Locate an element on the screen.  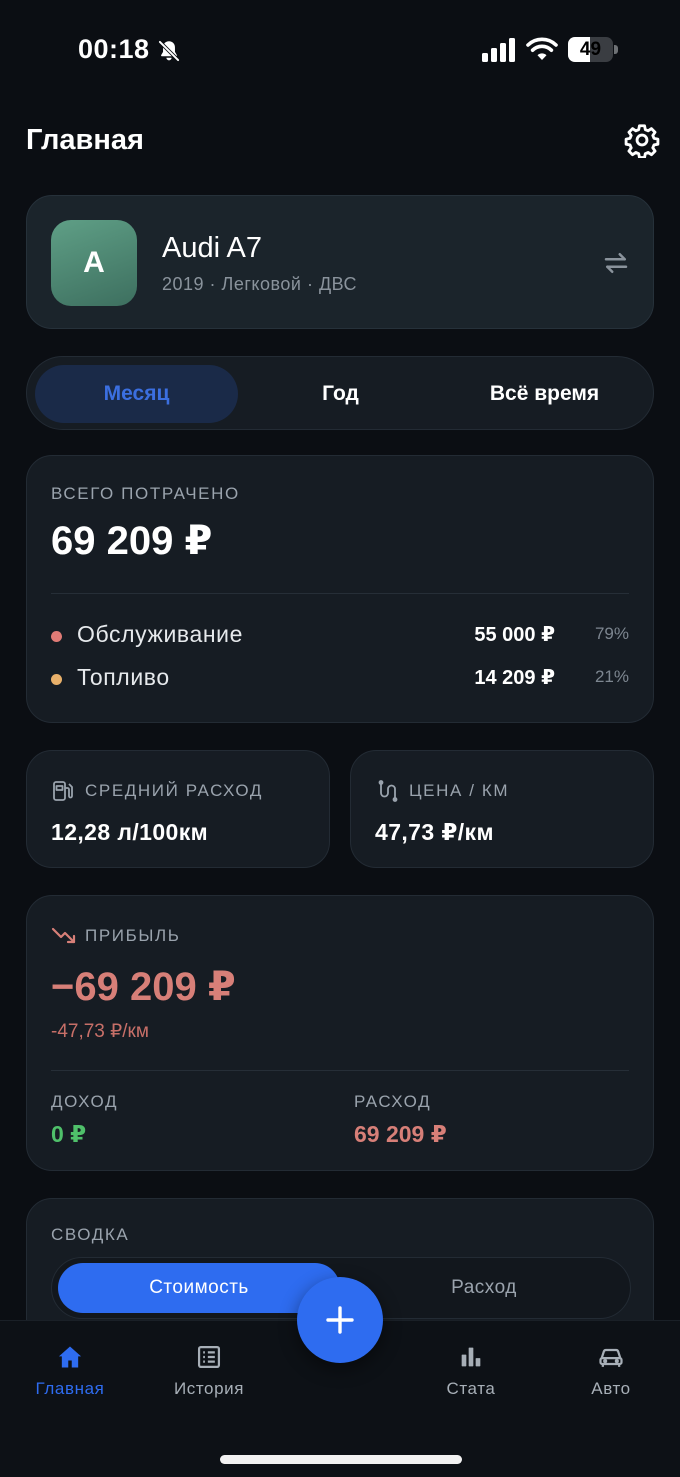
battery-level: 49 is located at coordinates (590, 49).